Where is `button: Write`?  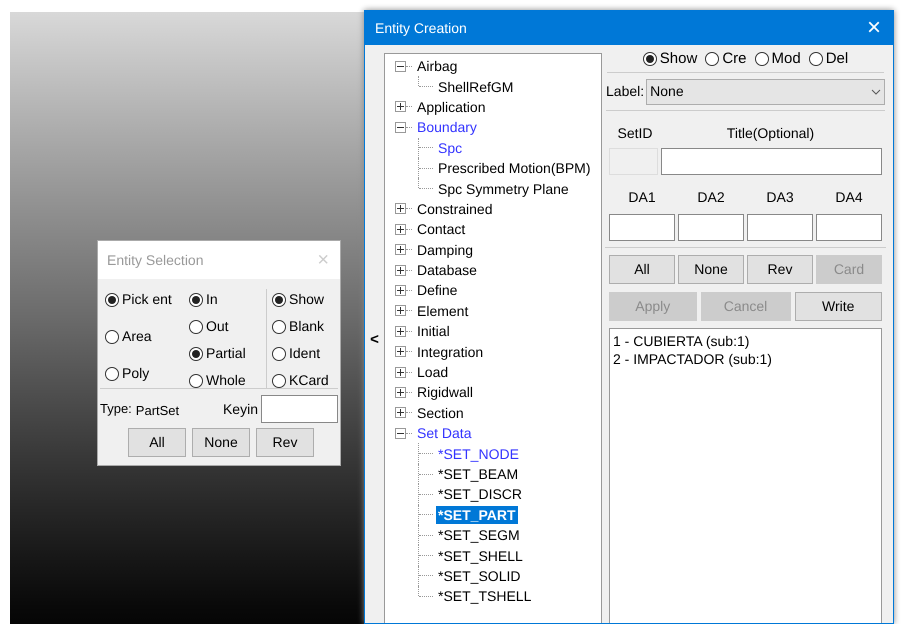 button: Write is located at coordinates (838, 306).